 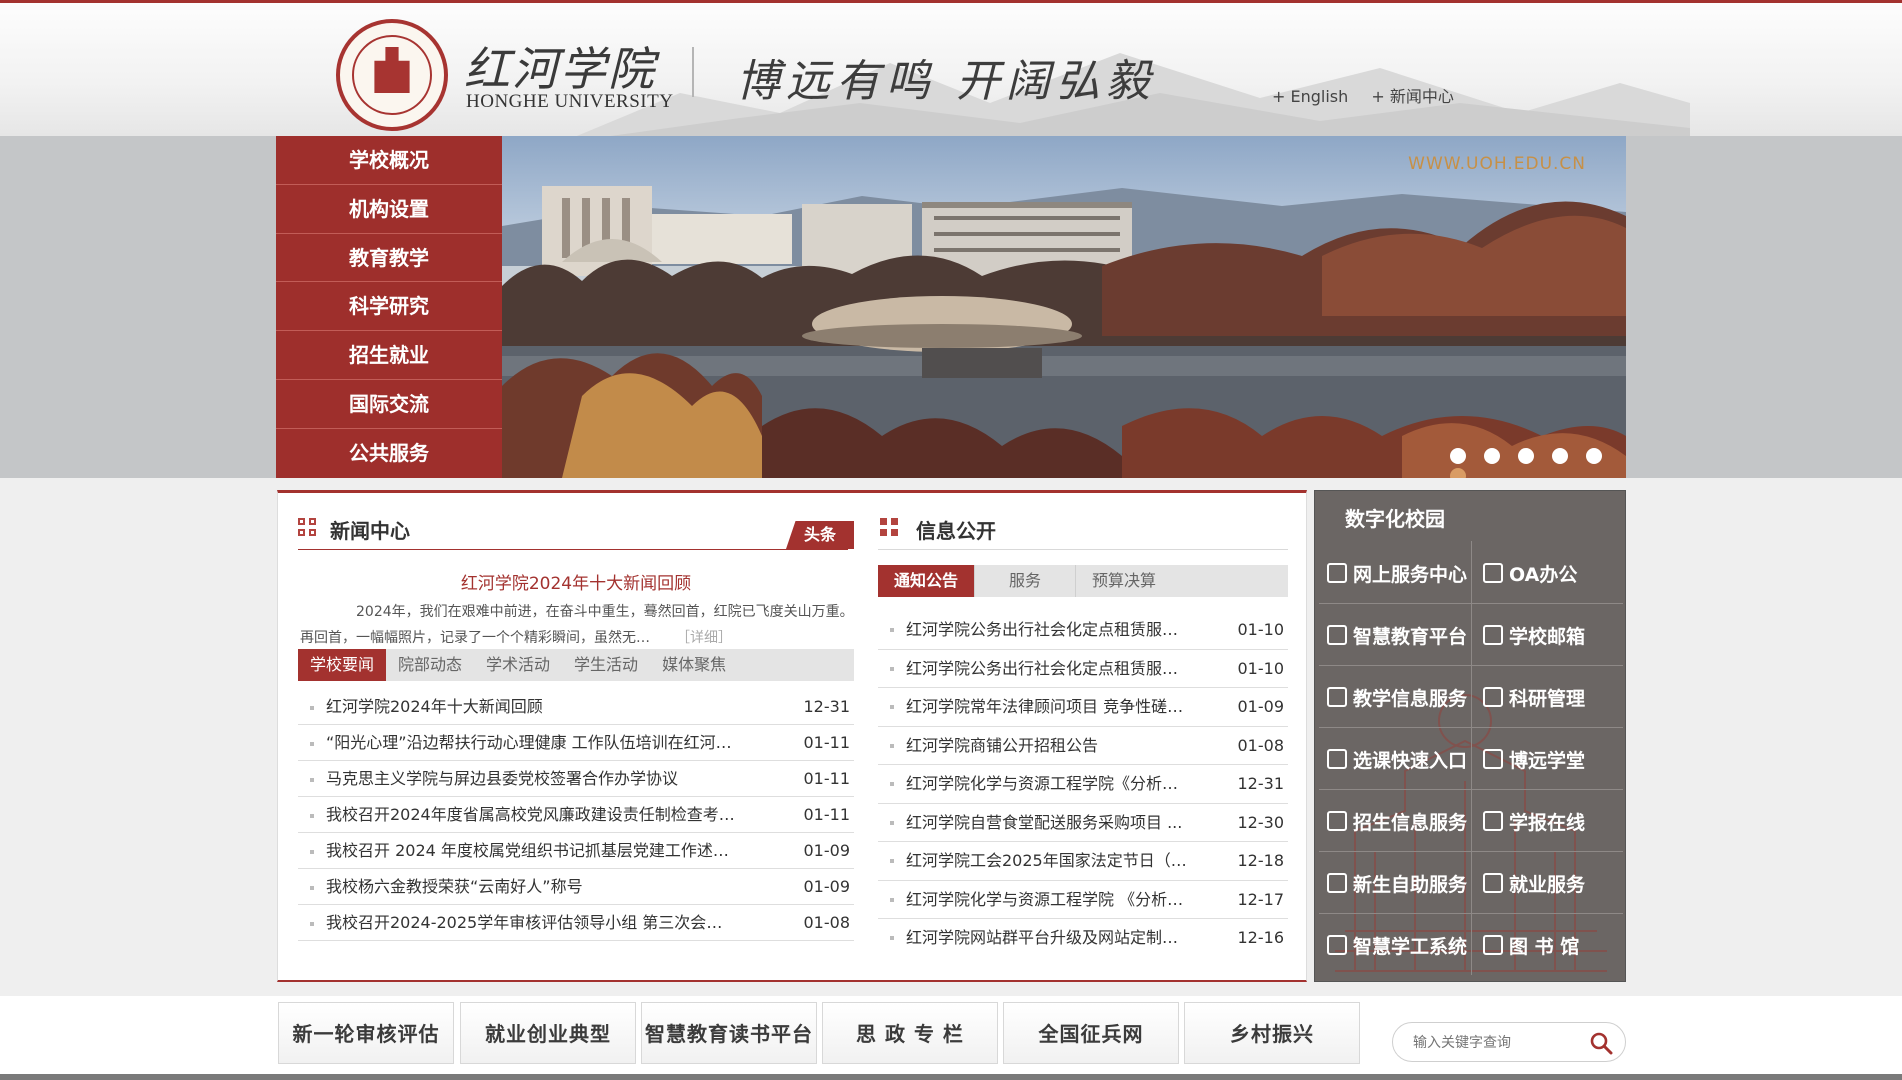 I want to click on check-icon, so click(x=1493, y=883).